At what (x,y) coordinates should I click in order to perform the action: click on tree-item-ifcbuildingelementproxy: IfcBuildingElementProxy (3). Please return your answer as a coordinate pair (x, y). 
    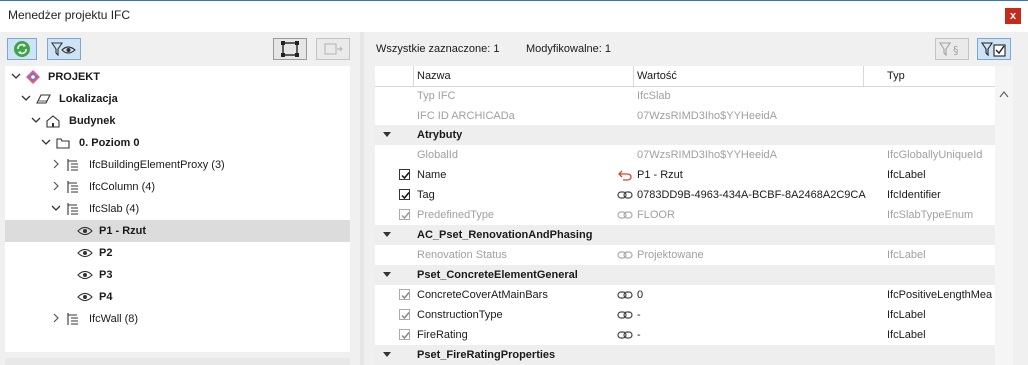
    Looking at the image, I should click on (177, 165).